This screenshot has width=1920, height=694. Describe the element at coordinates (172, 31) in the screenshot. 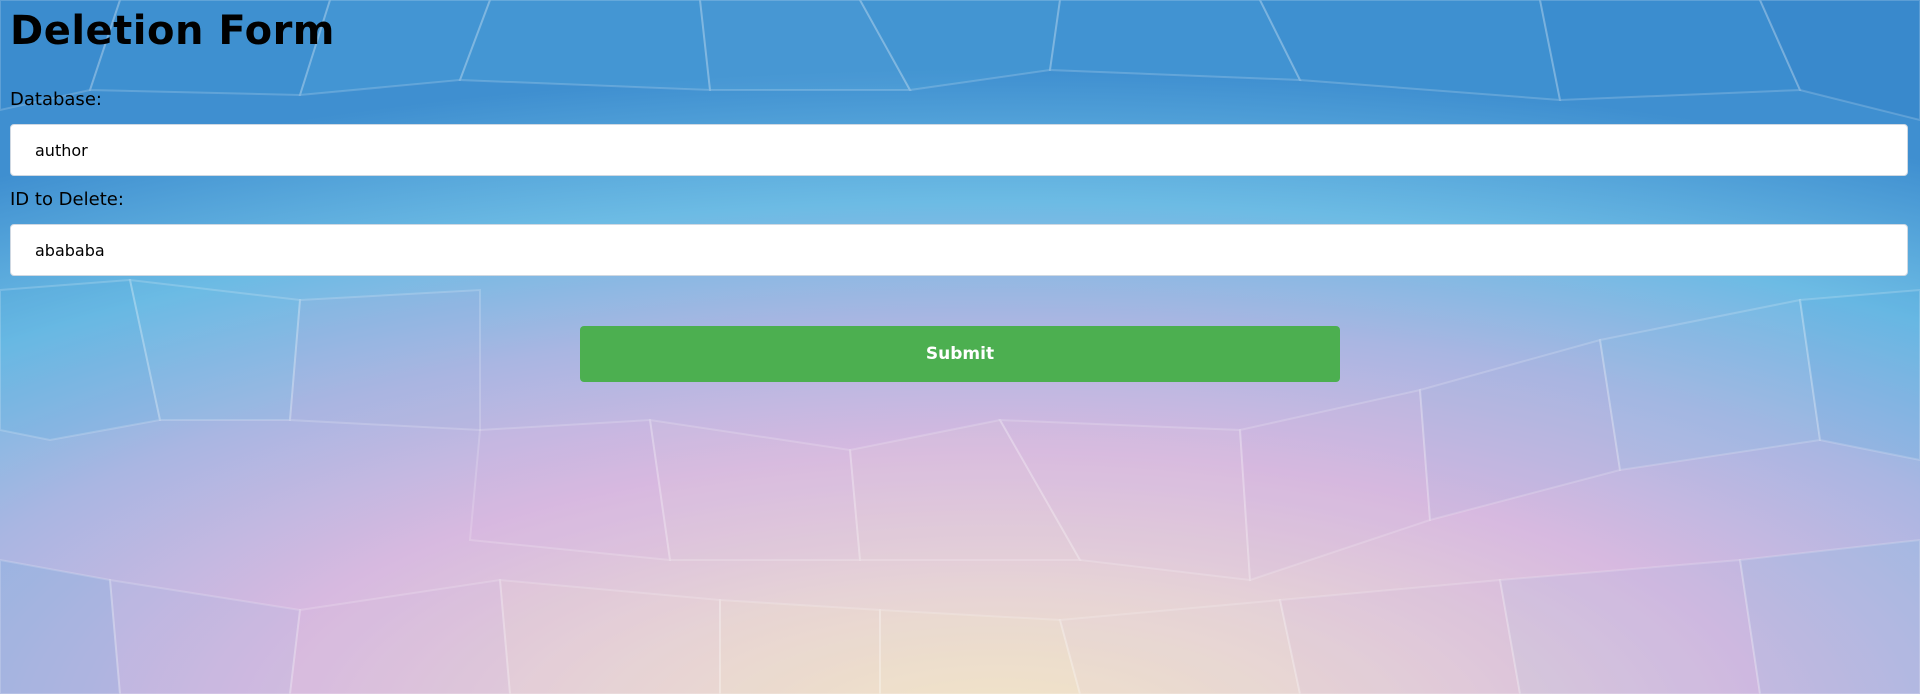

I see `page-title: Deletion Form` at that location.